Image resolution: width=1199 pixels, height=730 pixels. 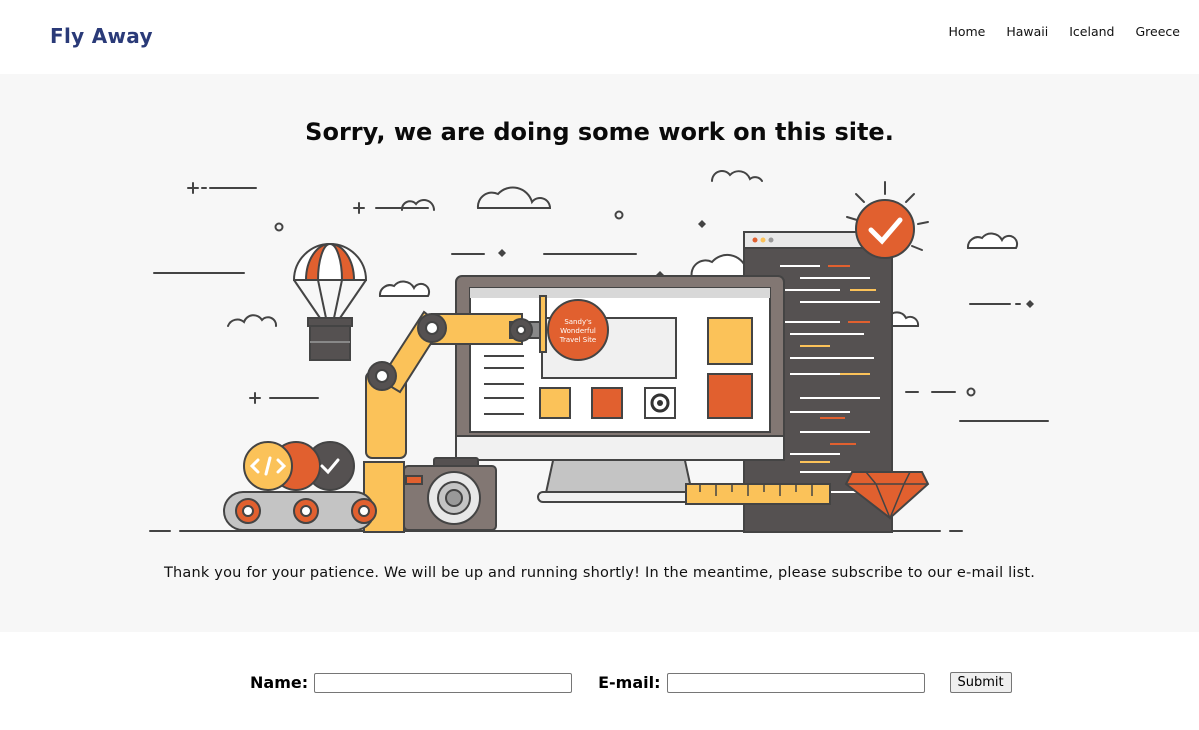 I want to click on submit-button: Submit, so click(x=980, y=682).